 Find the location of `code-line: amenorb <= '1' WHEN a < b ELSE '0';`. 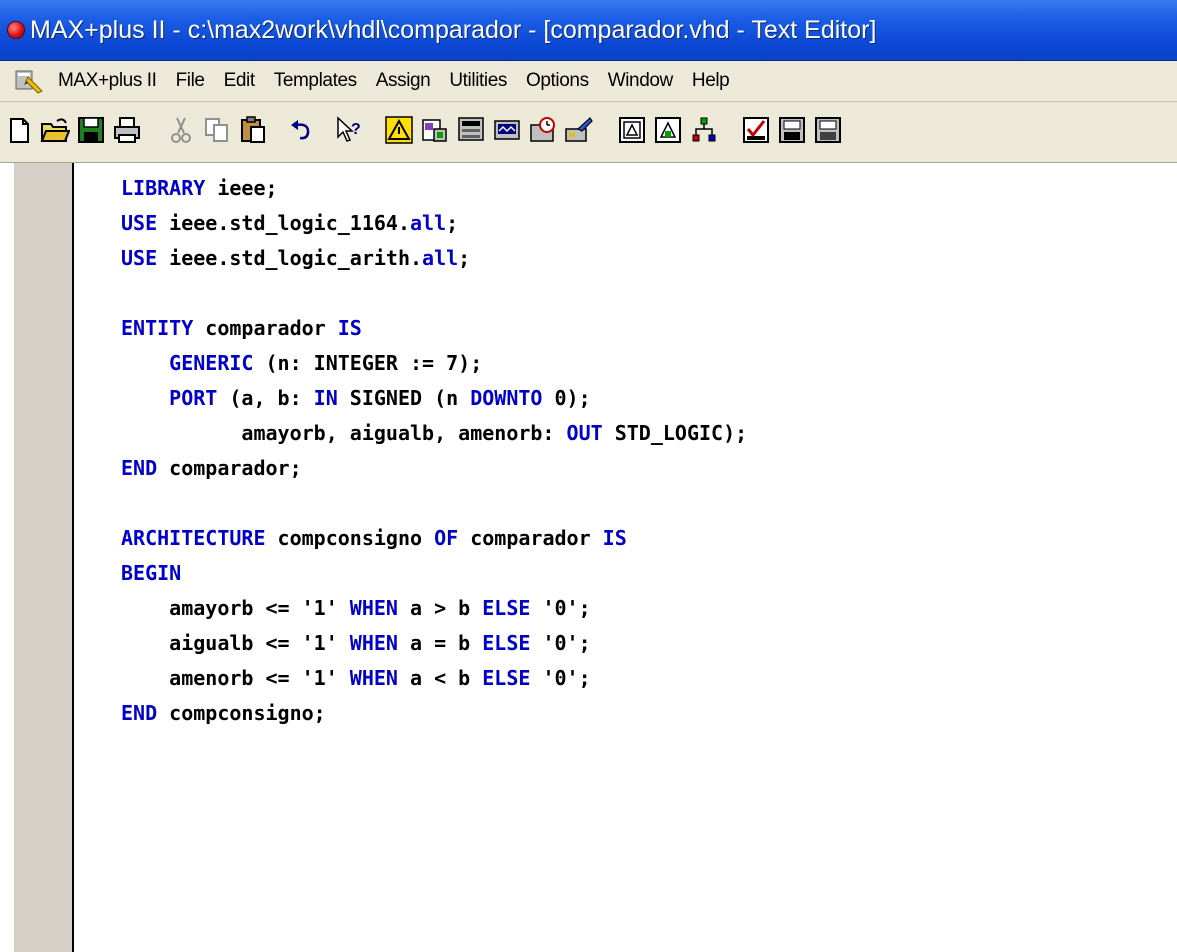

code-line: amenorb <= '1' WHEN a < b ELSE '0'; is located at coordinates (434, 678).